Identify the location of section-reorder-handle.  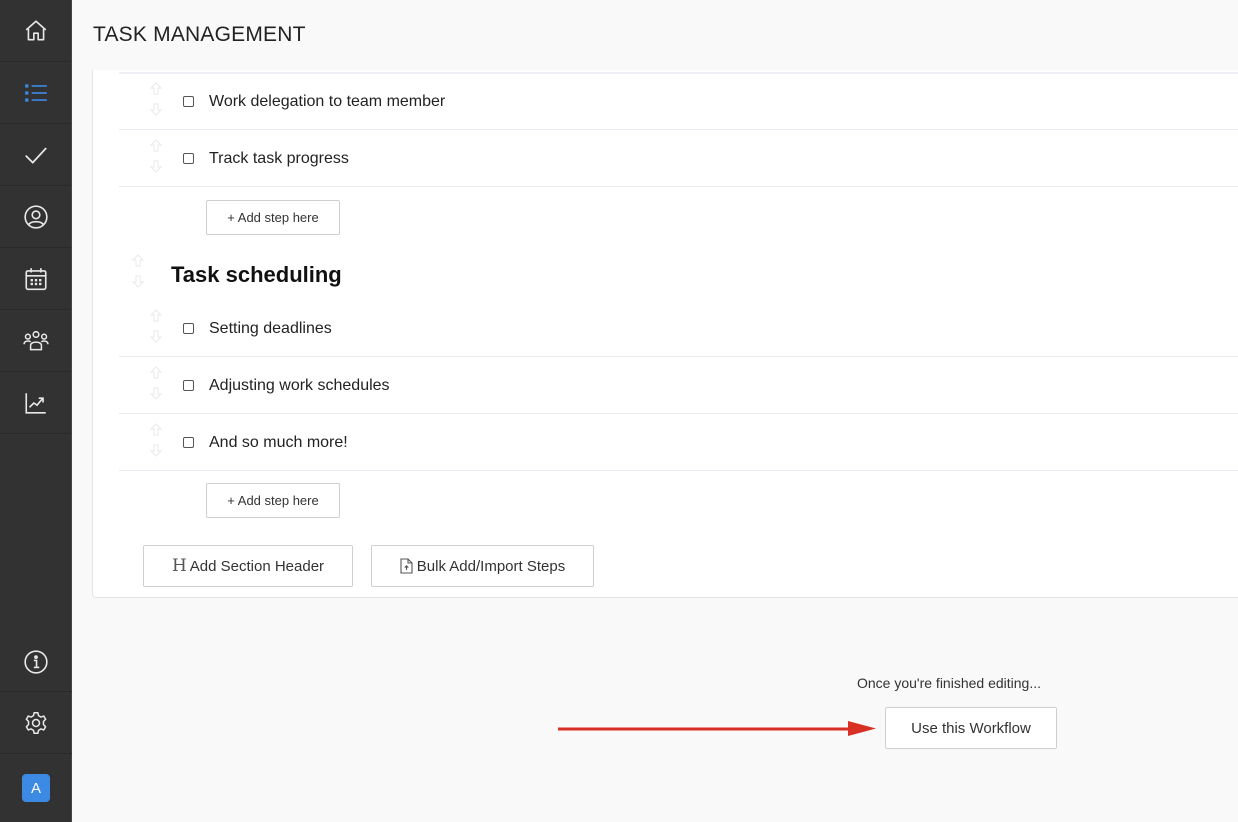
(138, 271).